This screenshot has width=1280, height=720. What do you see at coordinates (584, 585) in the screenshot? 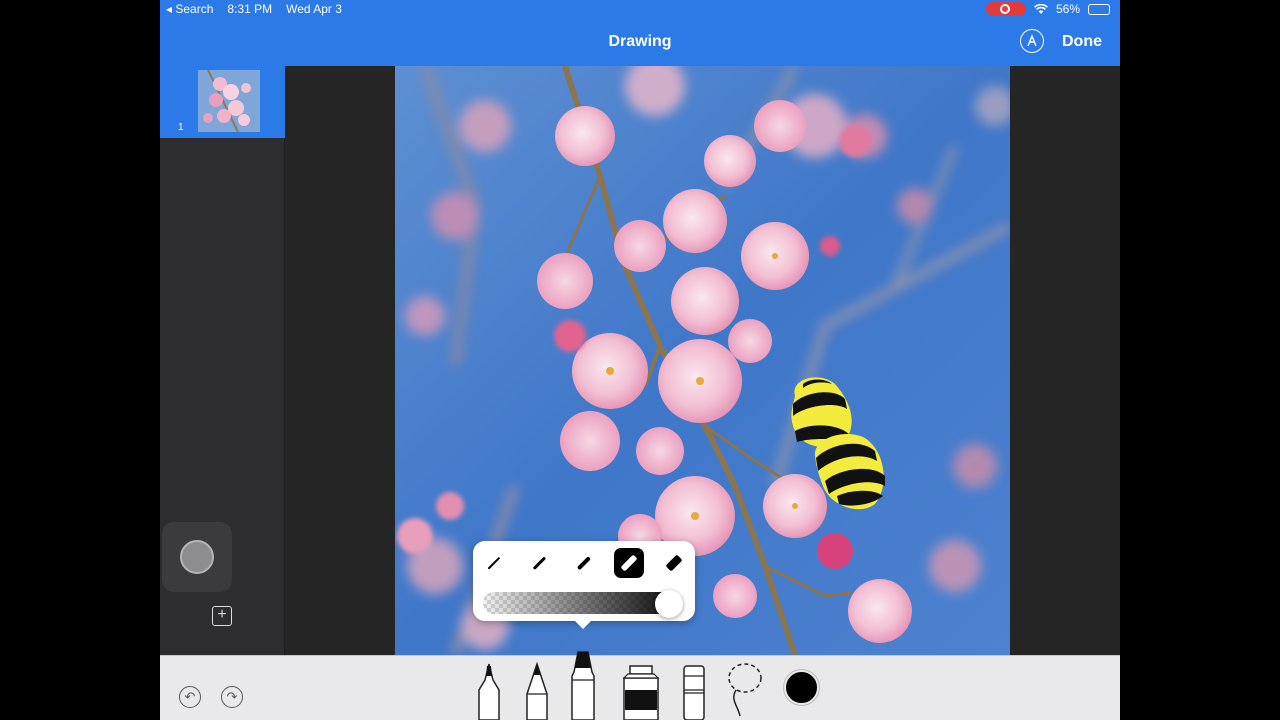
I see `stroke-width-popover` at bounding box center [584, 585].